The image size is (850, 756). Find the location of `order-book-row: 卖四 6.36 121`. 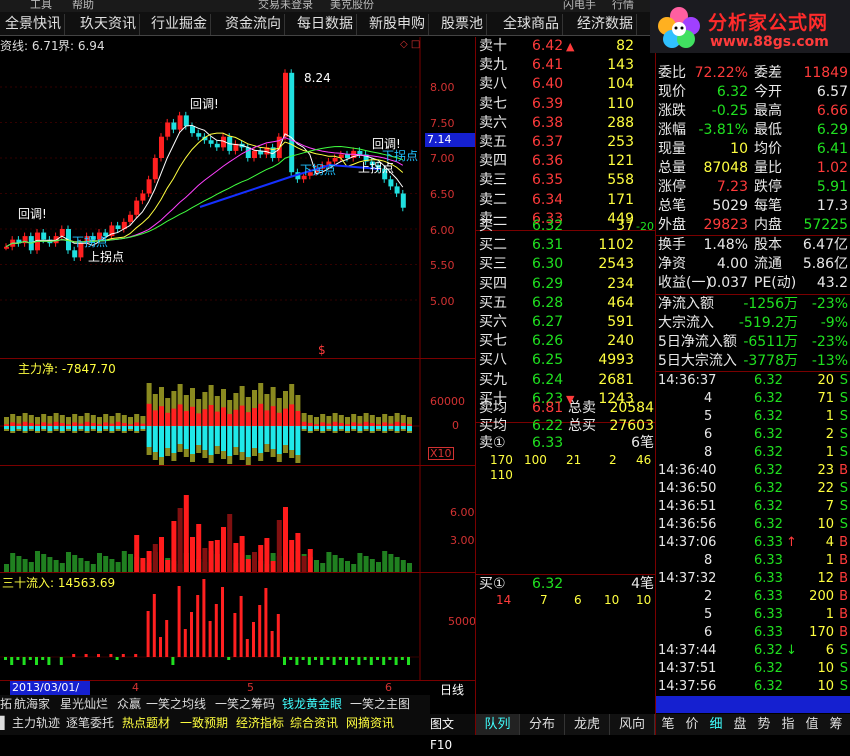

order-book-row: 卖四 6.36 121 is located at coordinates (566, 161).